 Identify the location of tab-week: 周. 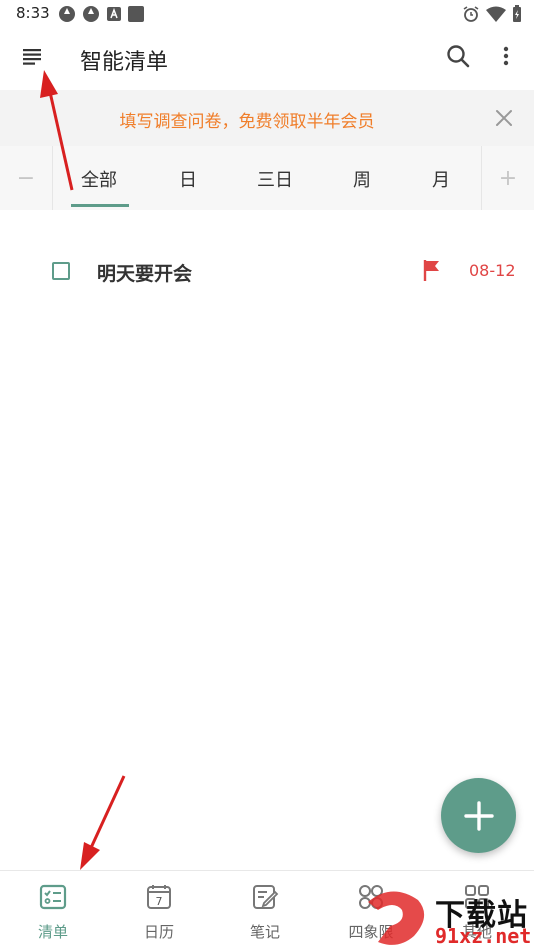
(362, 179).